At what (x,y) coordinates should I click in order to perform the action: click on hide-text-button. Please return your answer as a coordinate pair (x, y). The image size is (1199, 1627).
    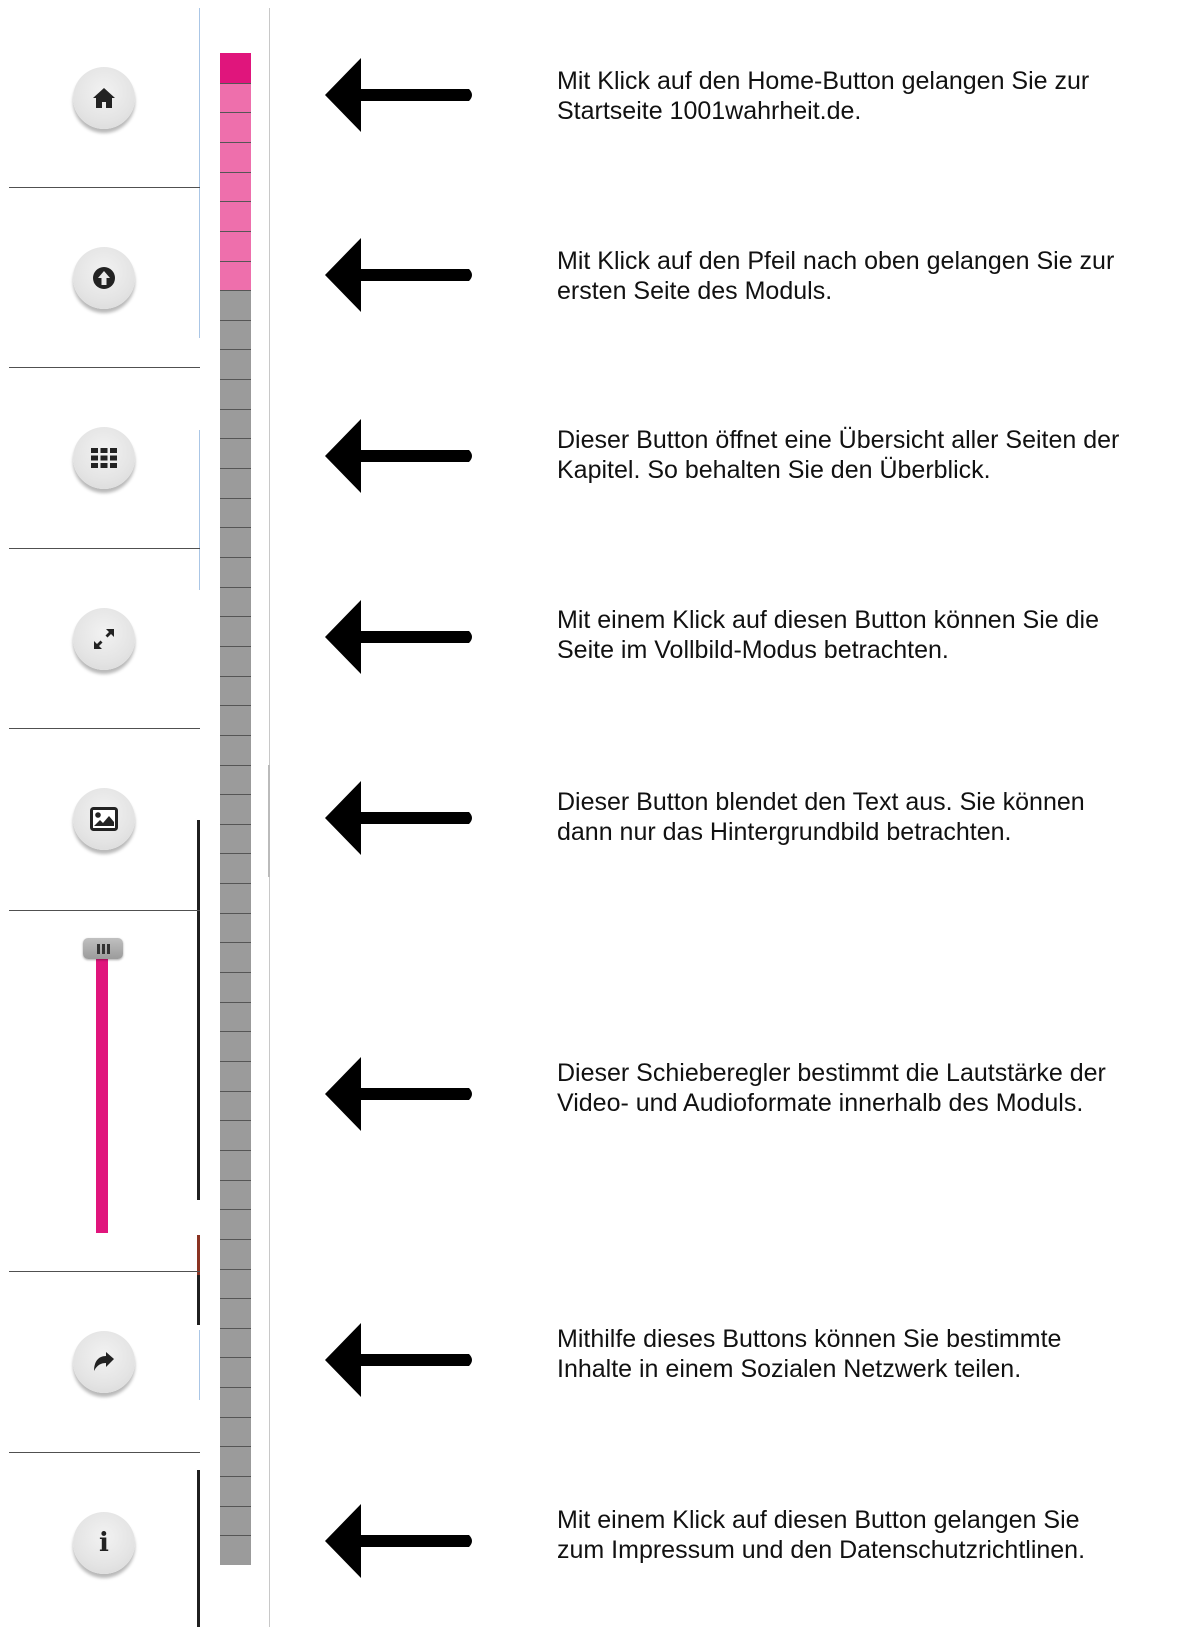
    Looking at the image, I should click on (104, 819).